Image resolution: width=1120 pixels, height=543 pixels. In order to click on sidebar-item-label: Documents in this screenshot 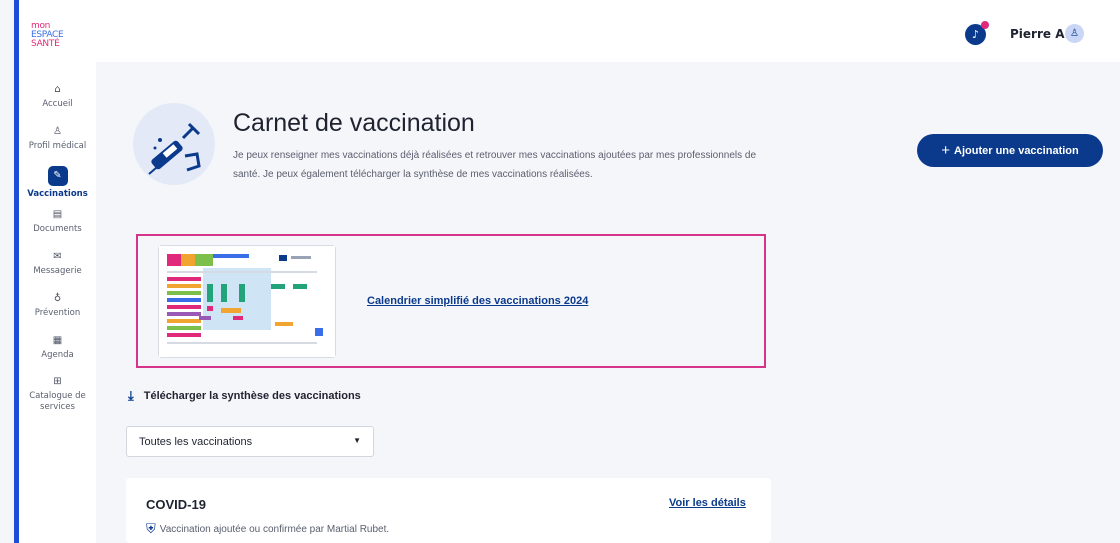, I will do `click(57, 229)`.